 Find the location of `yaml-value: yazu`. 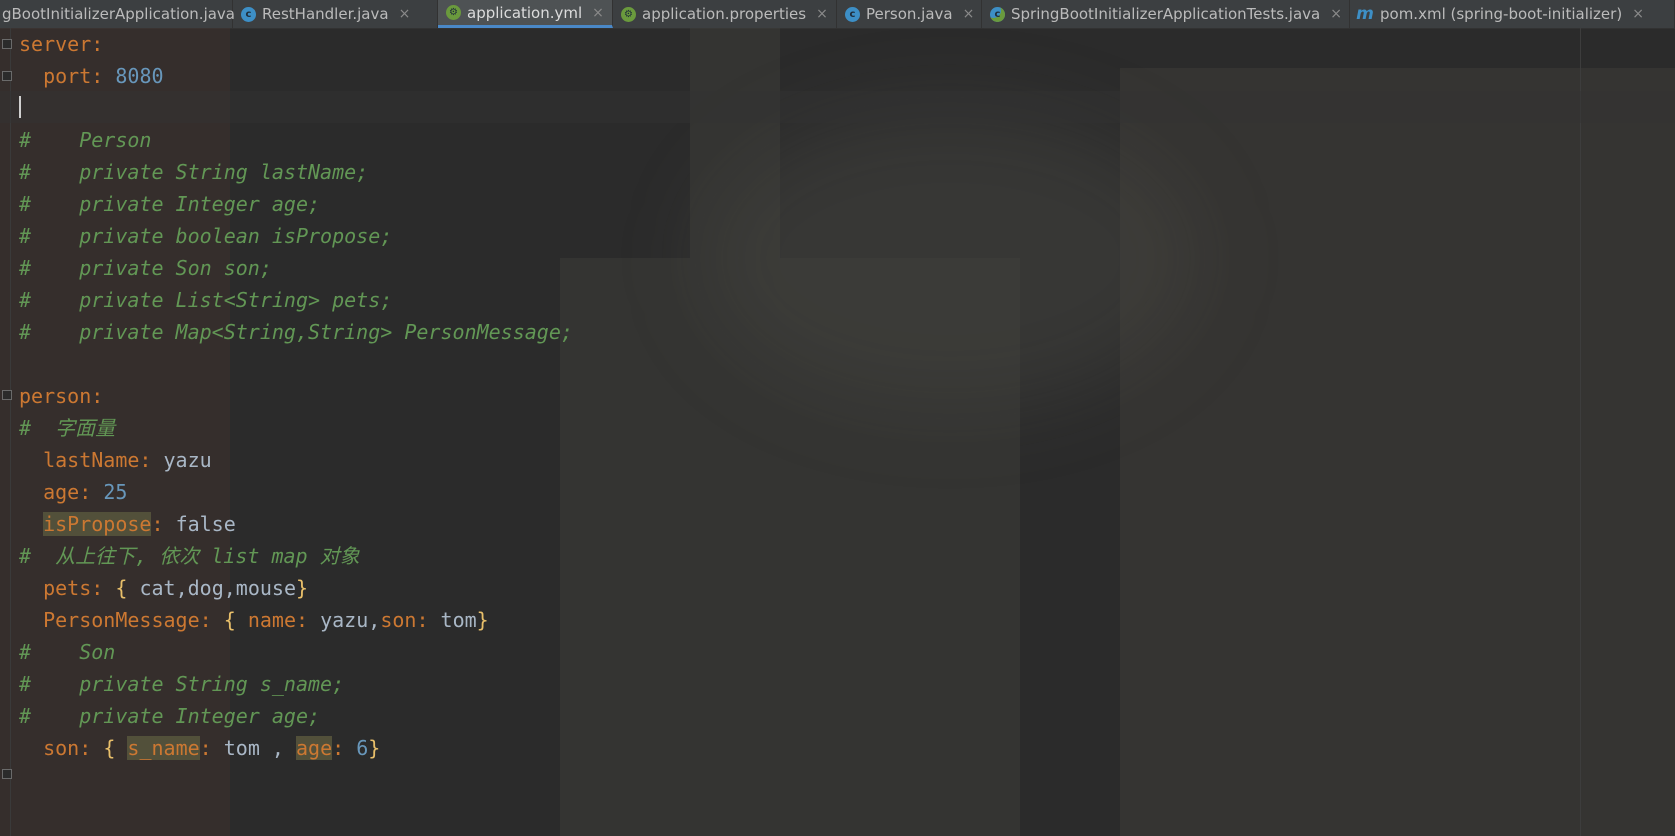

yaml-value: yazu is located at coordinates (187, 460).